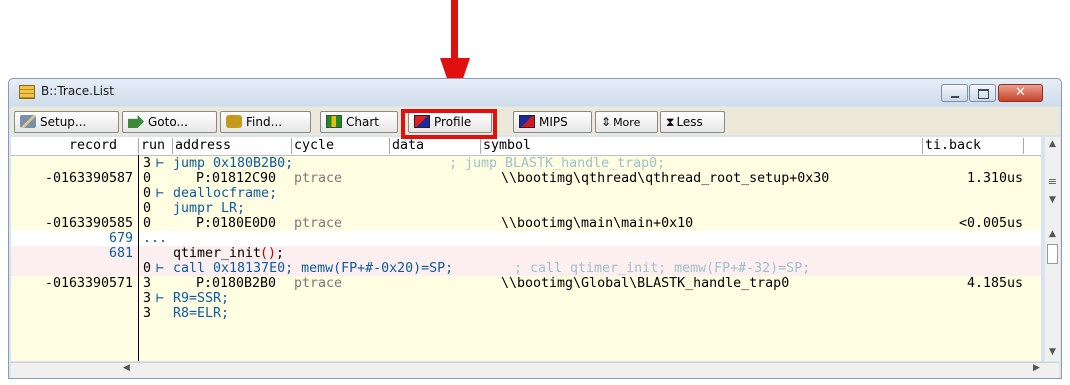 The image size is (1070, 385). I want to click on maximize-button, so click(982, 93).